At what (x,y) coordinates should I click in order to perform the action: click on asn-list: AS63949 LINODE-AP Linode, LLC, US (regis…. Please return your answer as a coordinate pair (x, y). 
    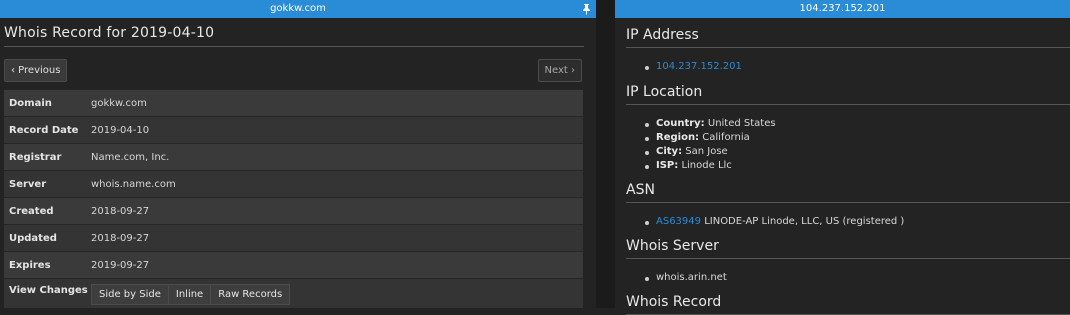
    Looking at the image, I should click on (857, 222).